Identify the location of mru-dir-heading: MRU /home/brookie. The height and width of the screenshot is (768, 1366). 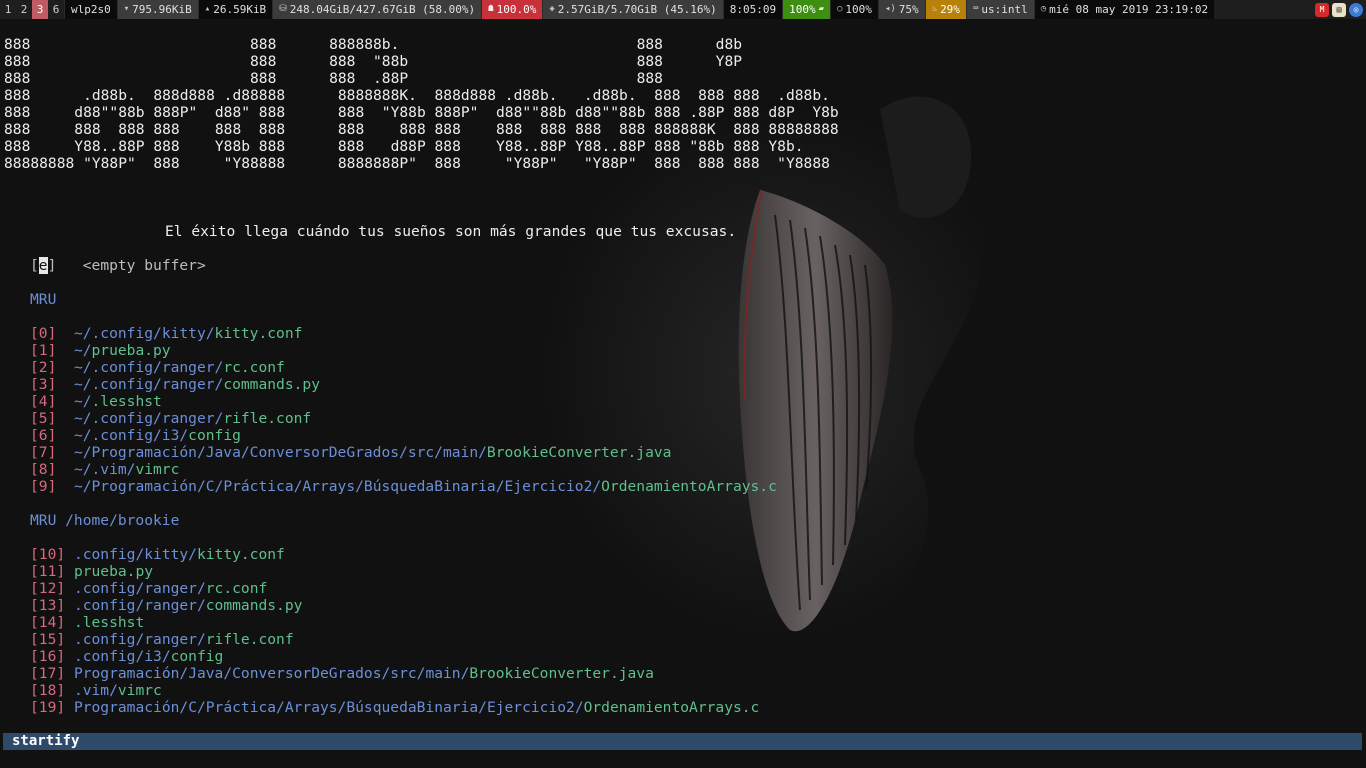
(105, 520).